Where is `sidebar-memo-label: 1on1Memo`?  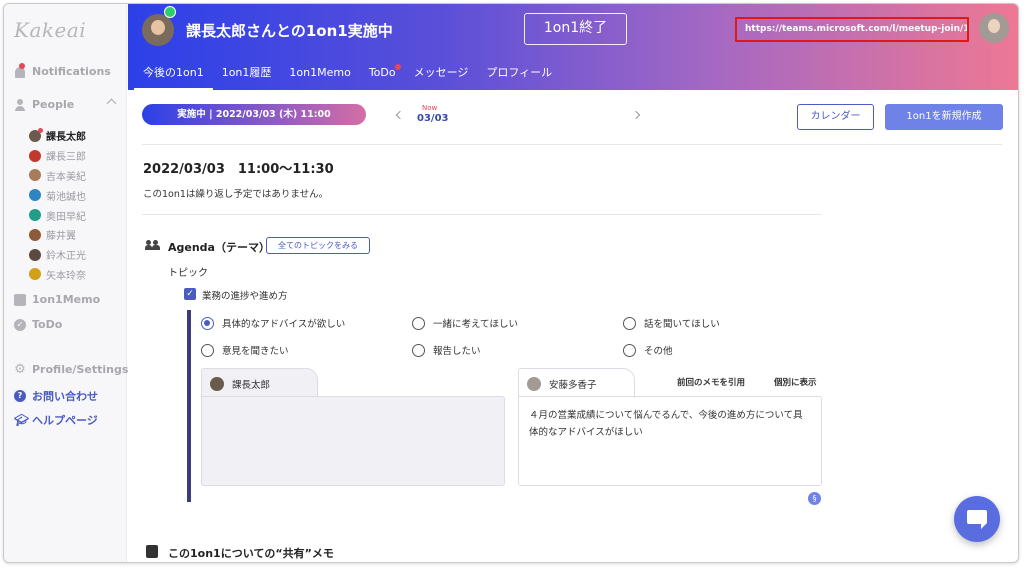 sidebar-memo-label: 1on1Memo is located at coordinates (66, 299).